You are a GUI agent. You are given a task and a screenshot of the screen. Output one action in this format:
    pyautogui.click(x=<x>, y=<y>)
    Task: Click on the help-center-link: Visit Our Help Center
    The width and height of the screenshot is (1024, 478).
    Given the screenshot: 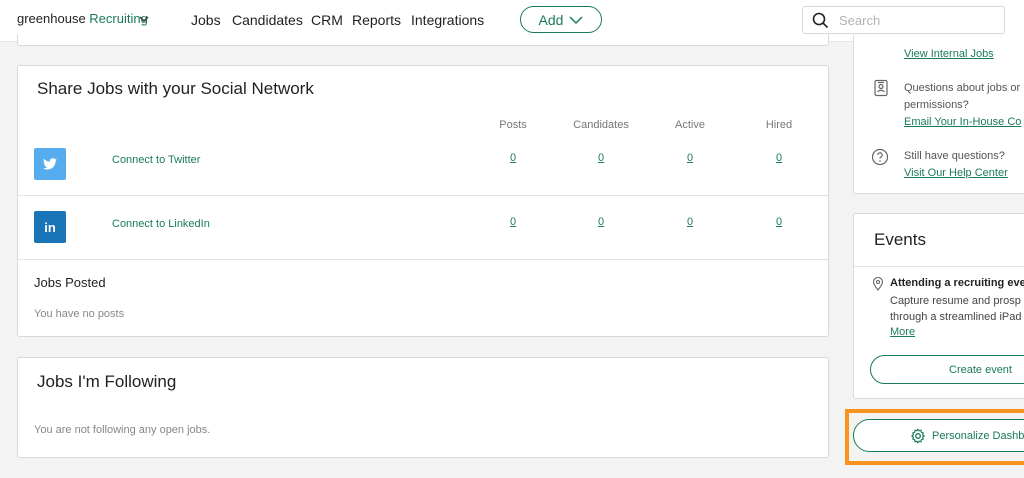 What is the action you would take?
    pyautogui.click(x=956, y=173)
    